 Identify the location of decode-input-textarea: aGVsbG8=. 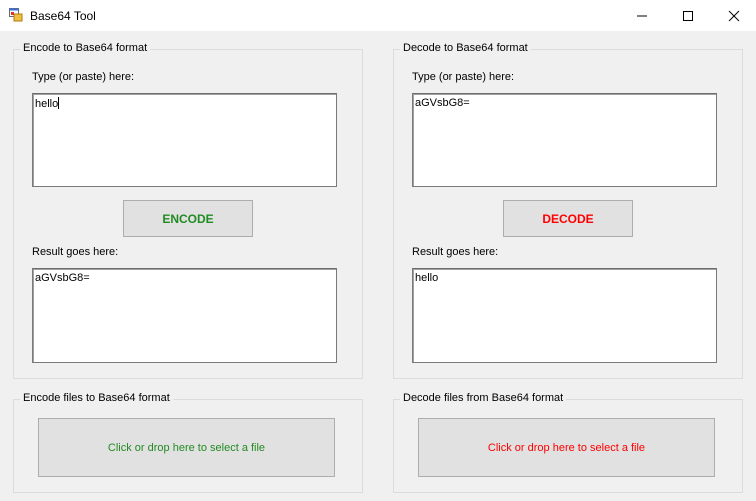
(564, 140).